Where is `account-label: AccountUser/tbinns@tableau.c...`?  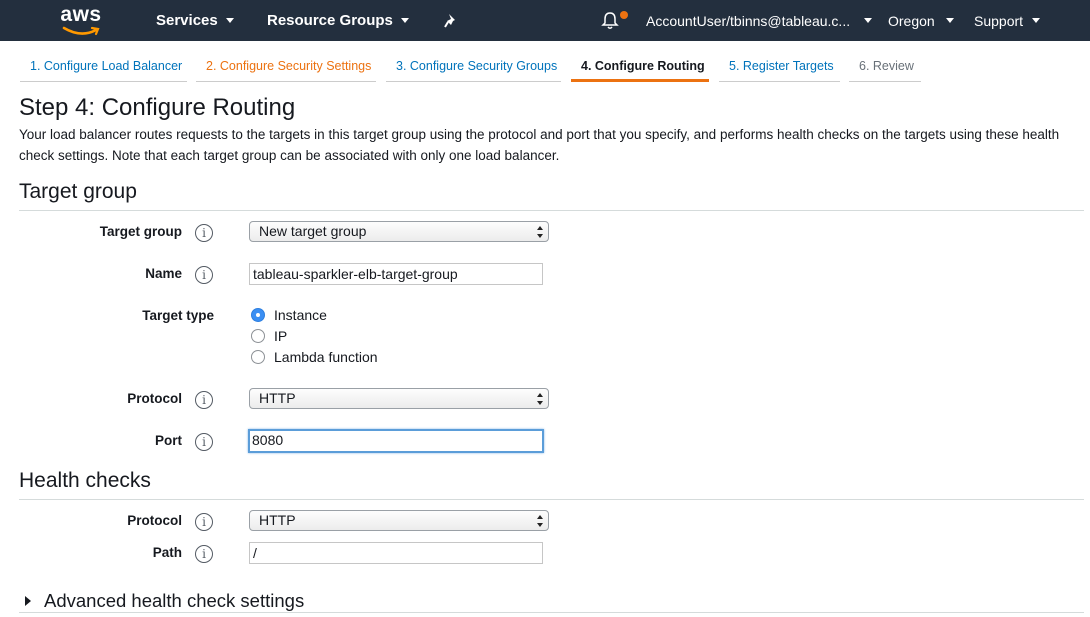
account-label: AccountUser/tbinns@tableau.c... is located at coordinates (748, 20).